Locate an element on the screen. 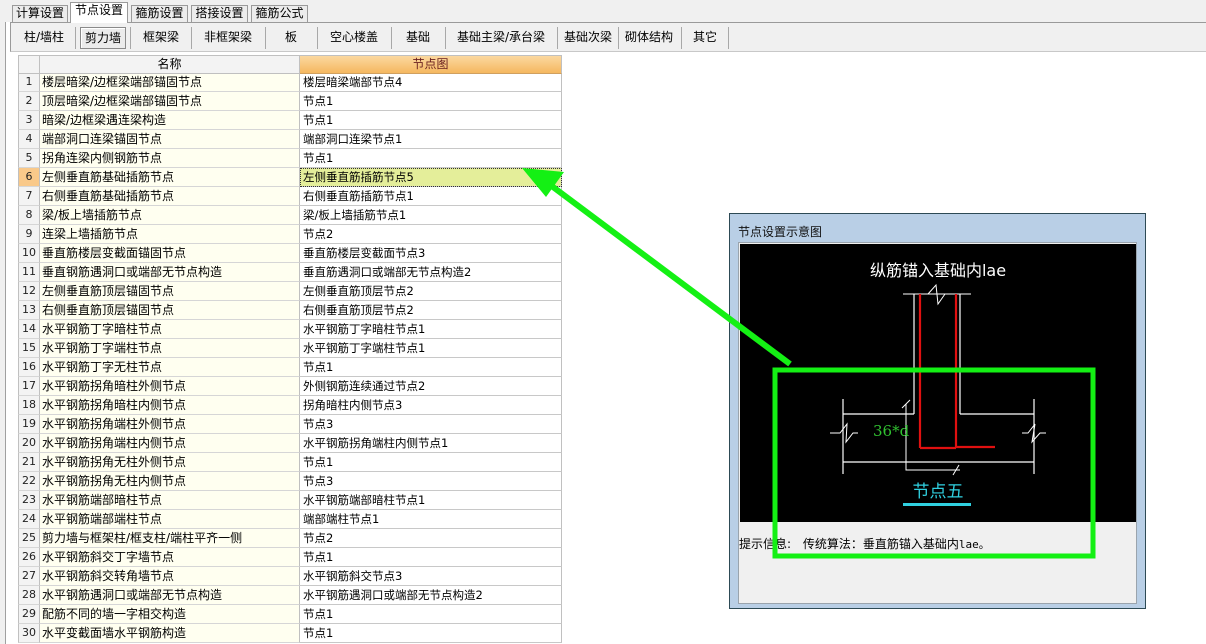 This screenshot has height=644, width=1206. row-number: 20 is located at coordinates (29, 443).